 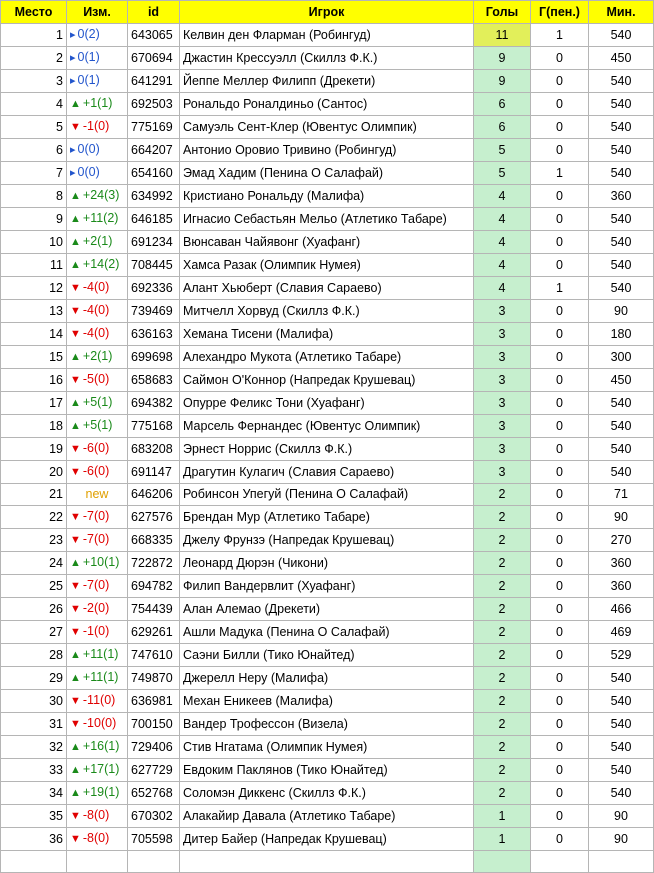 What do you see at coordinates (326, 35) in the screenshot?
I see `player-cell: Келвин ден Фларман (Робингуд)` at bounding box center [326, 35].